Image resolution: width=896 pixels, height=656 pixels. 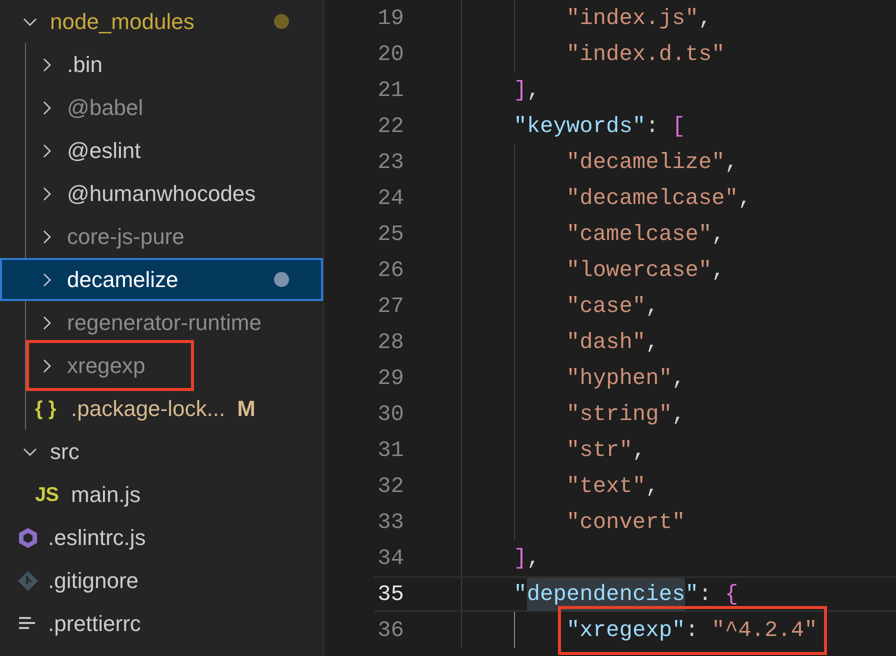 I want to click on line-number: 21, so click(x=390, y=90).